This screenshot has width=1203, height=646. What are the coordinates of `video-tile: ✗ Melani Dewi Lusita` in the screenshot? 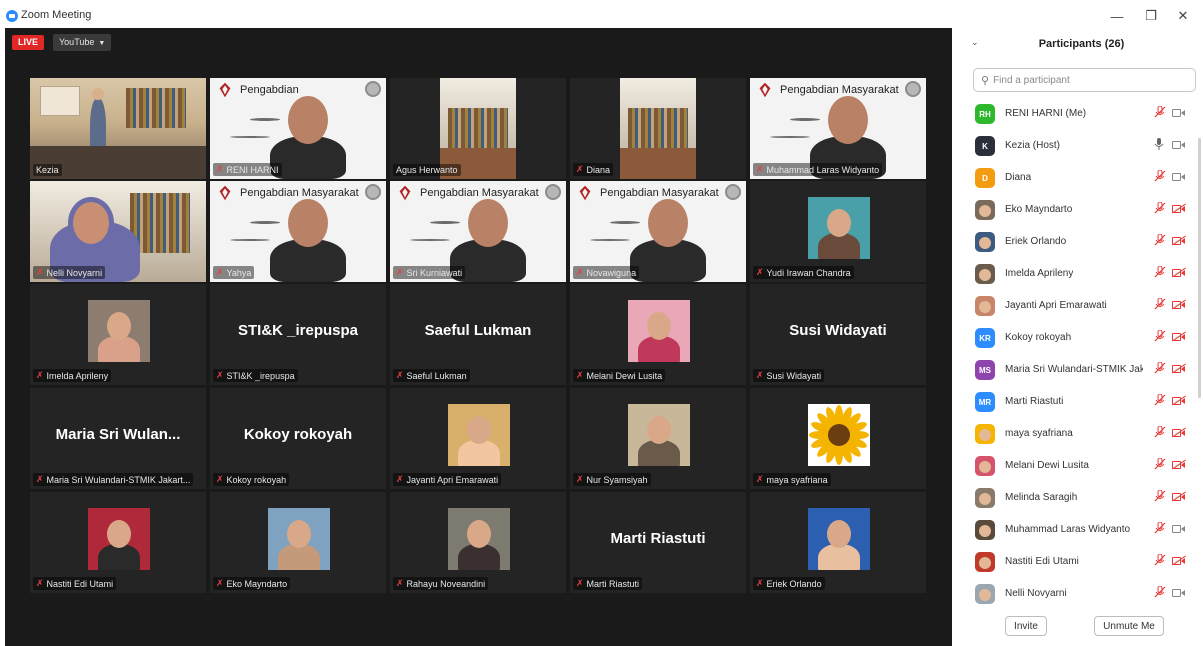 It's located at (658, 334).